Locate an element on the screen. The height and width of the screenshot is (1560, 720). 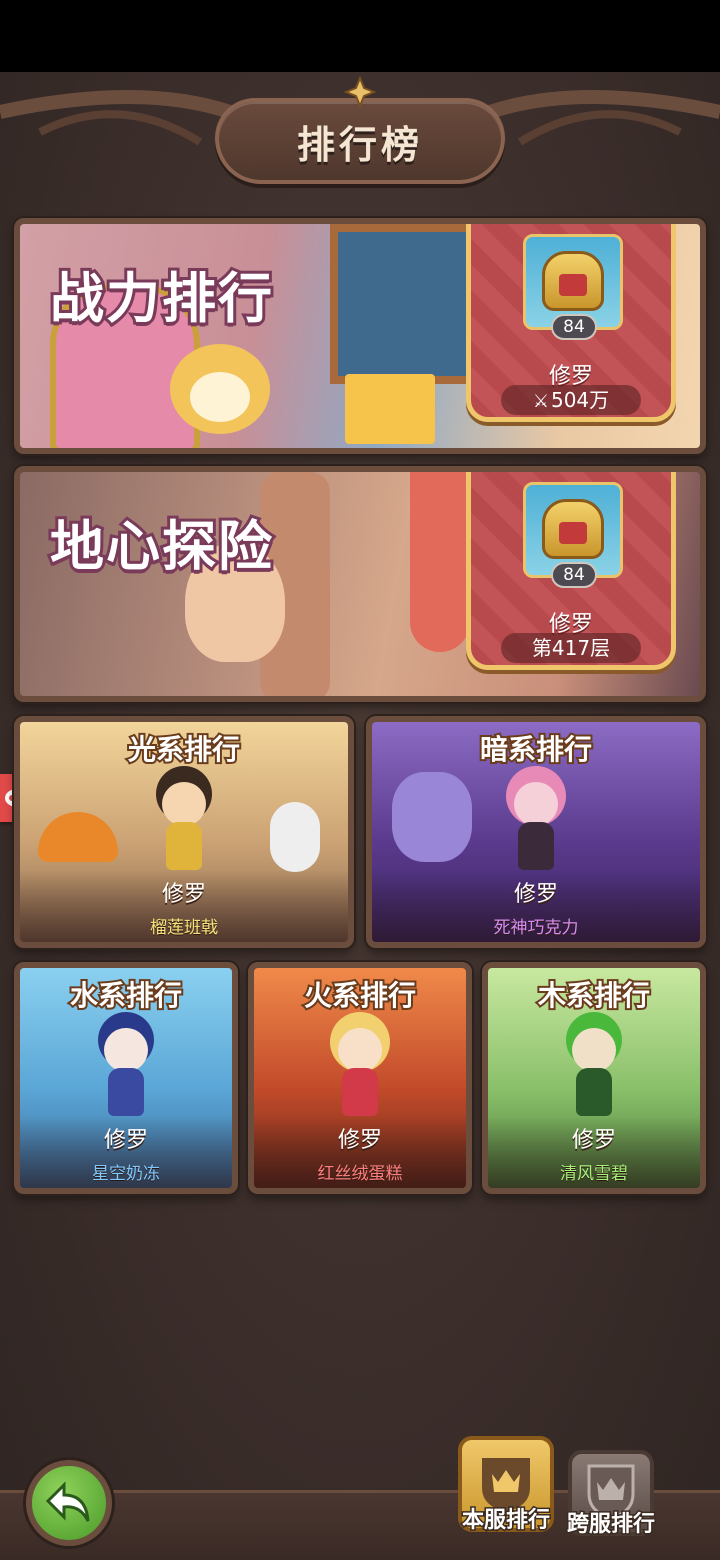
back-arrow-icon is located at coordinates (67, 1501).